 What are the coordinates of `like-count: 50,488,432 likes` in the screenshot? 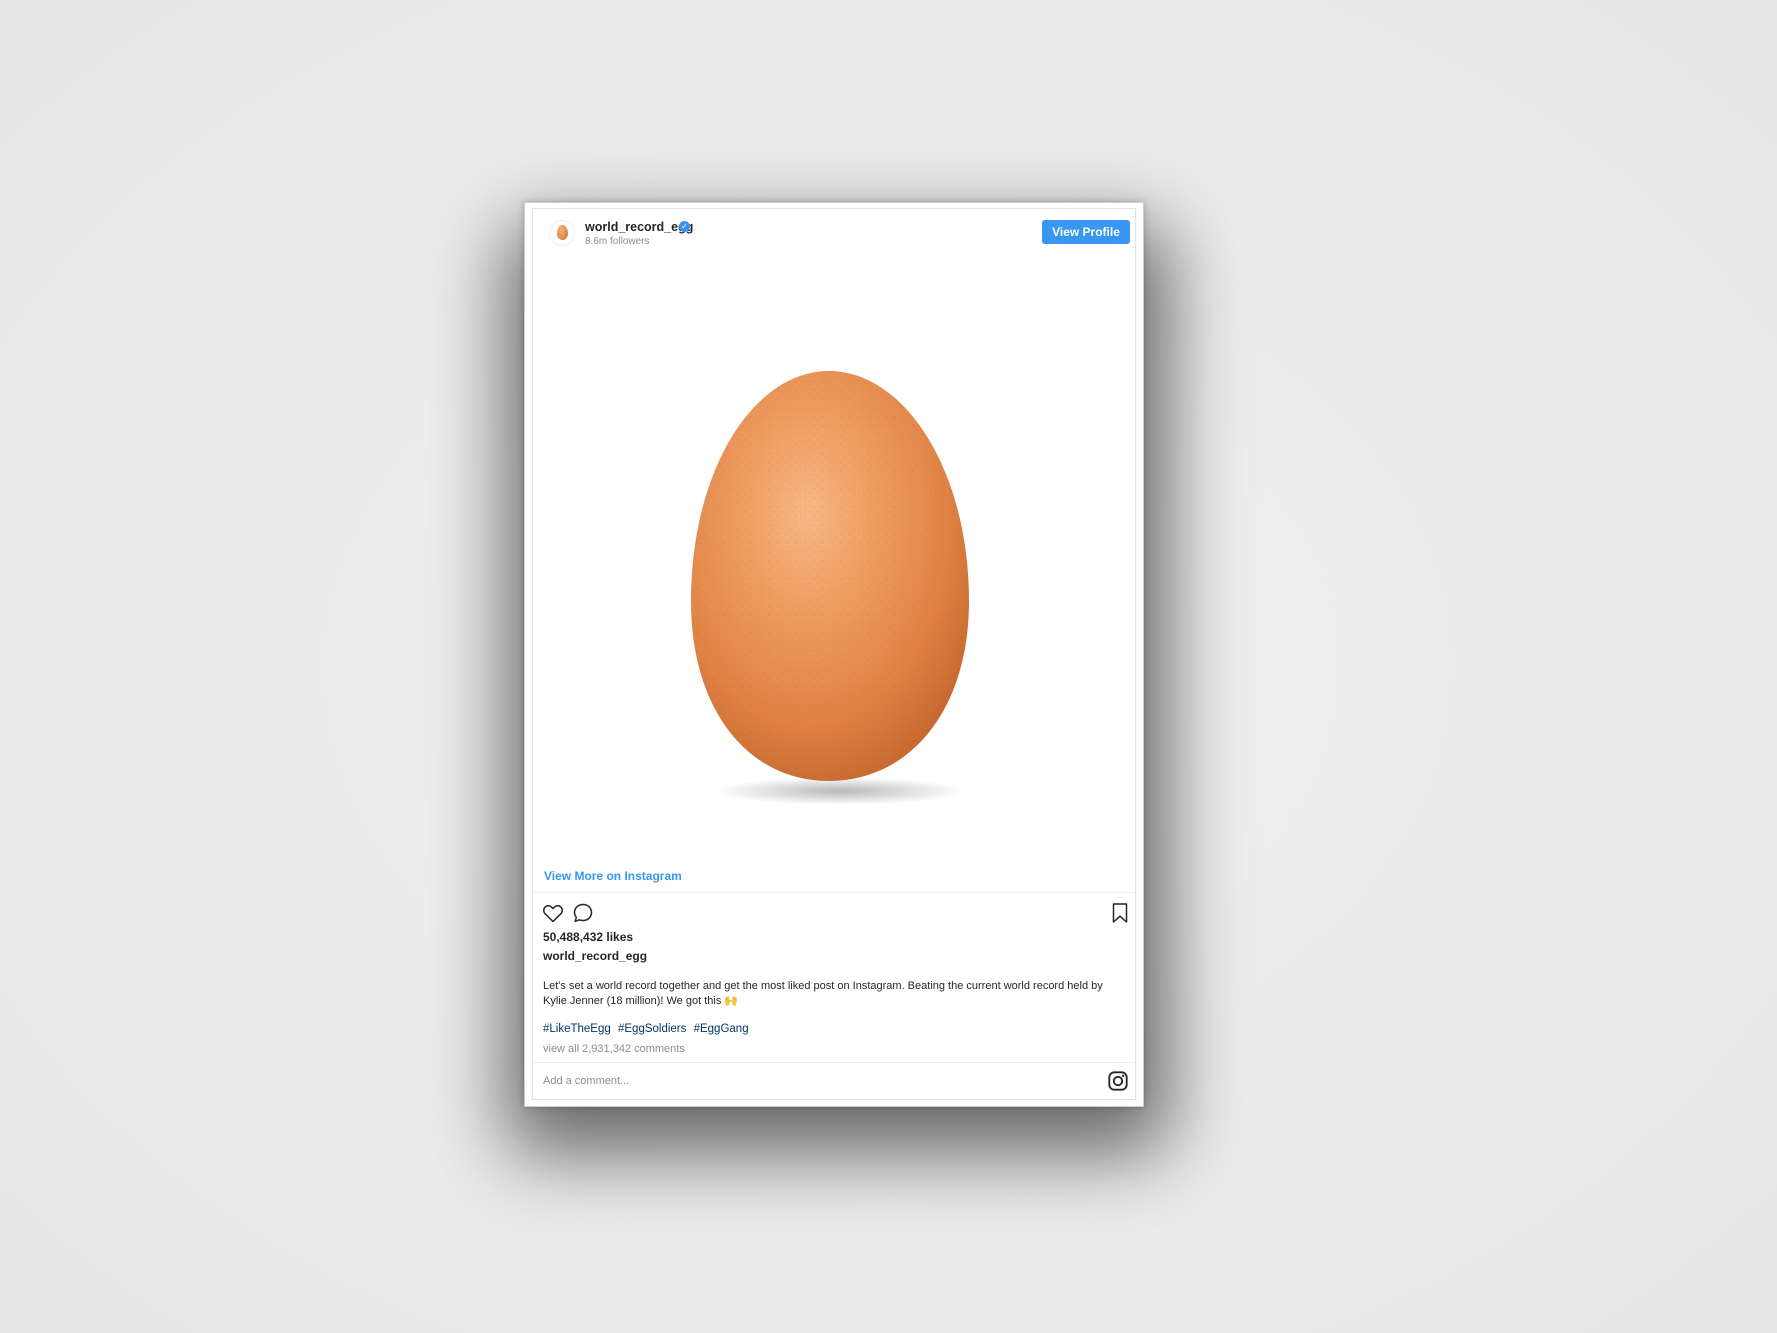 It's located at (588, 937).